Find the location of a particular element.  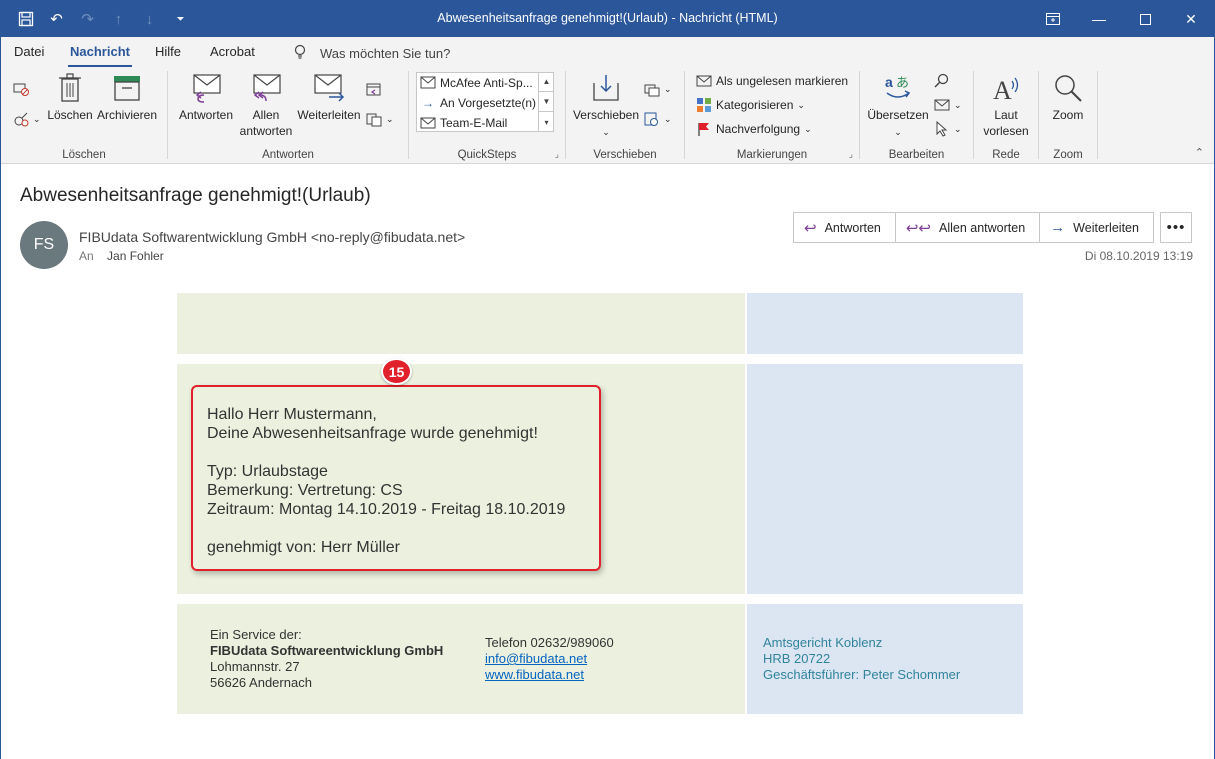

forward-button: Weiterleiten is located at coordinates (329, 98).